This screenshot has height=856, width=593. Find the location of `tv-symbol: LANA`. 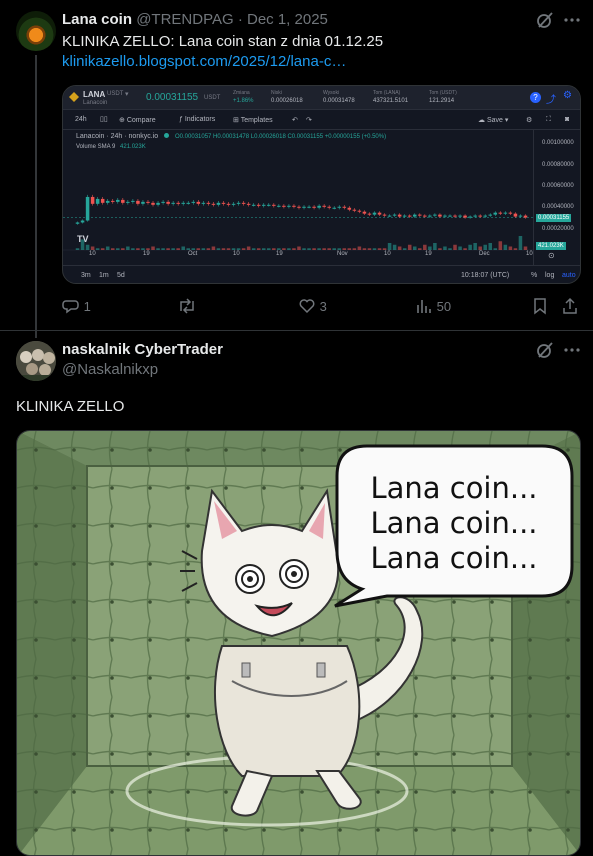

tv-symbol: LANA is located at coordinates (94, 94).